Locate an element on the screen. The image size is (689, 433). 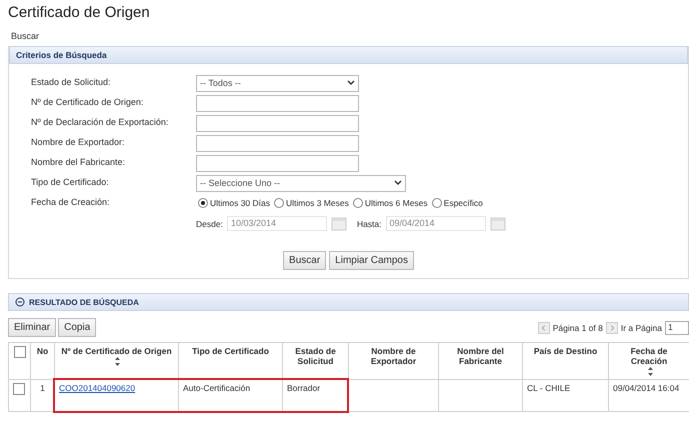
table-cell: CL - CHILE is located at coordinates (548, 388).